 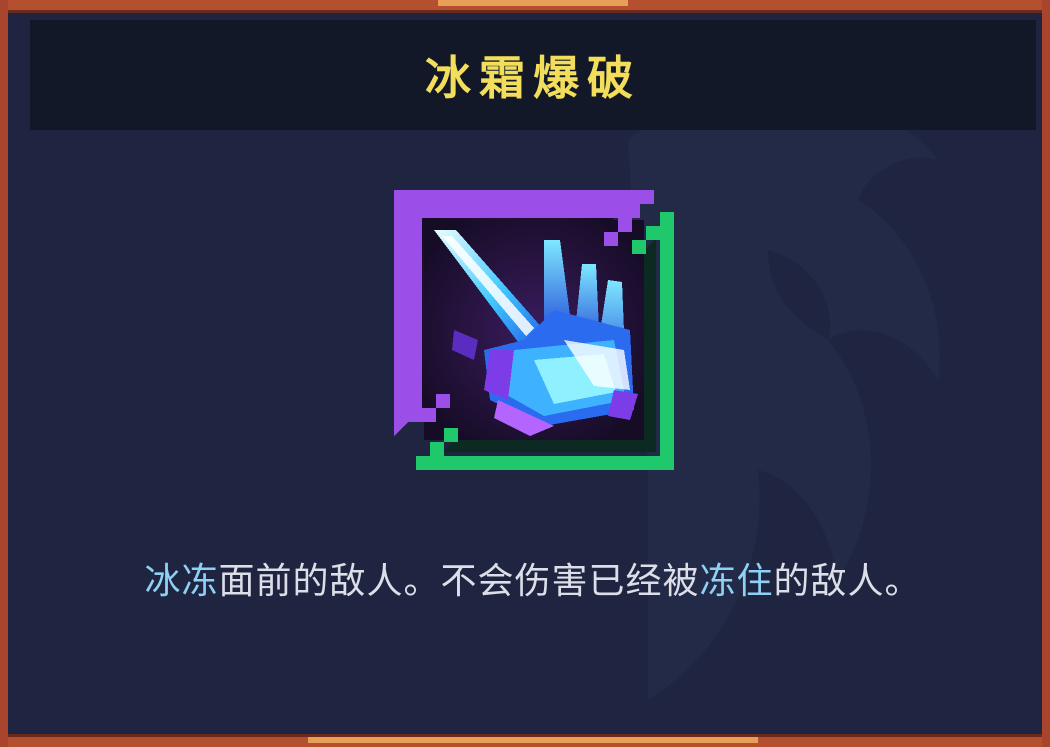 What do you see at coordinates (847, 581) in the screenshot?
I see `description-text-end: 的敌人。` at bounding box center [847, 581].